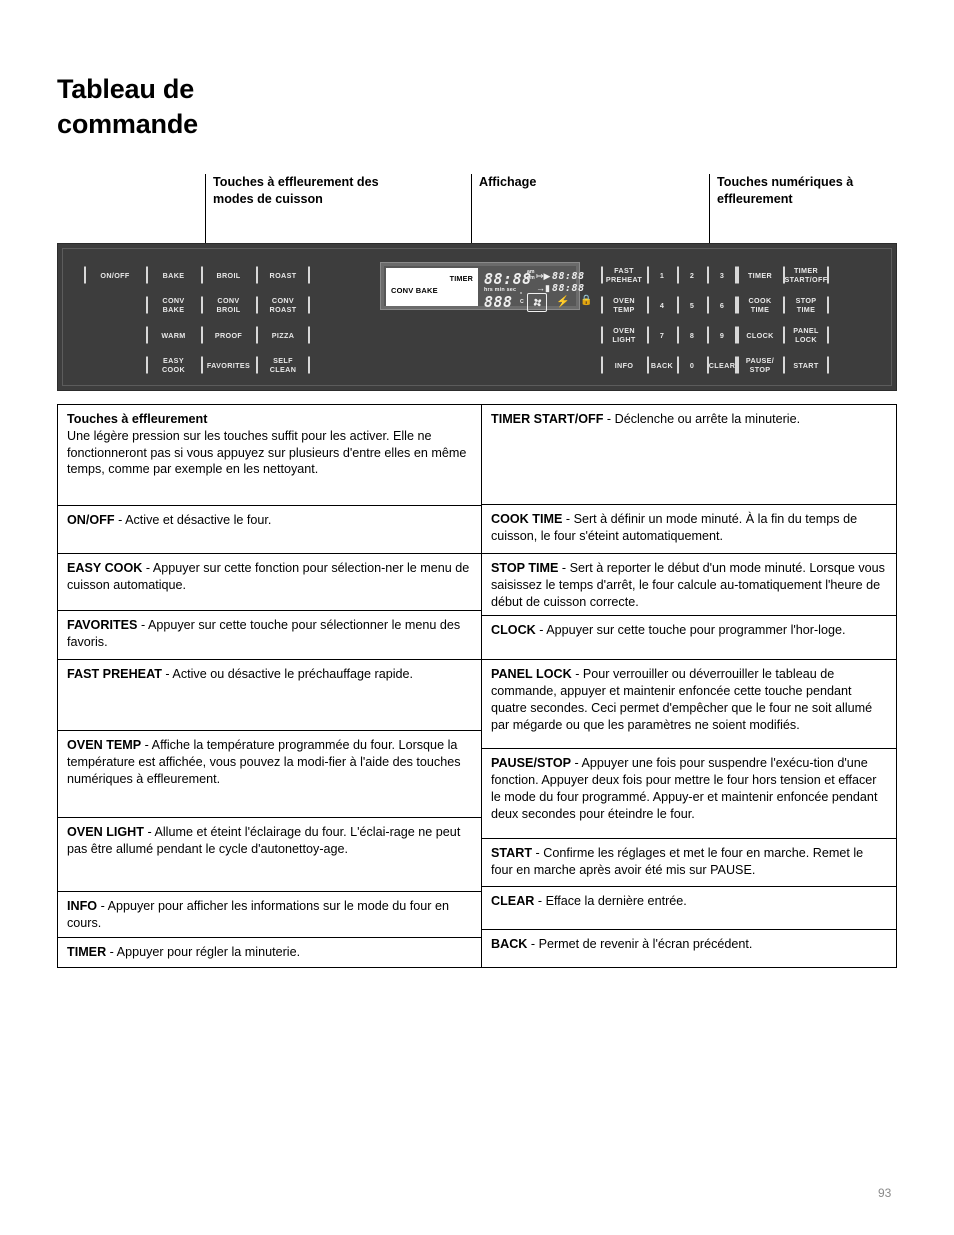  I want to click on key-6: 6, so click(722, 305).